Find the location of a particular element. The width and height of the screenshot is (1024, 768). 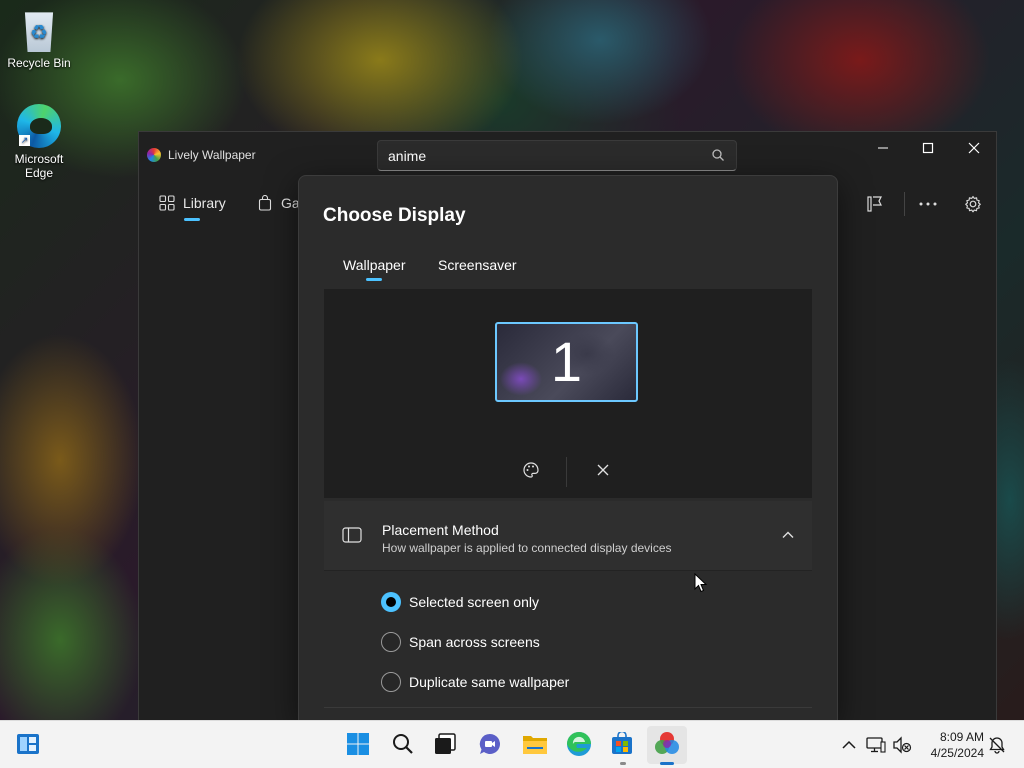

task-view-icon is located at coordinates (445, 743).